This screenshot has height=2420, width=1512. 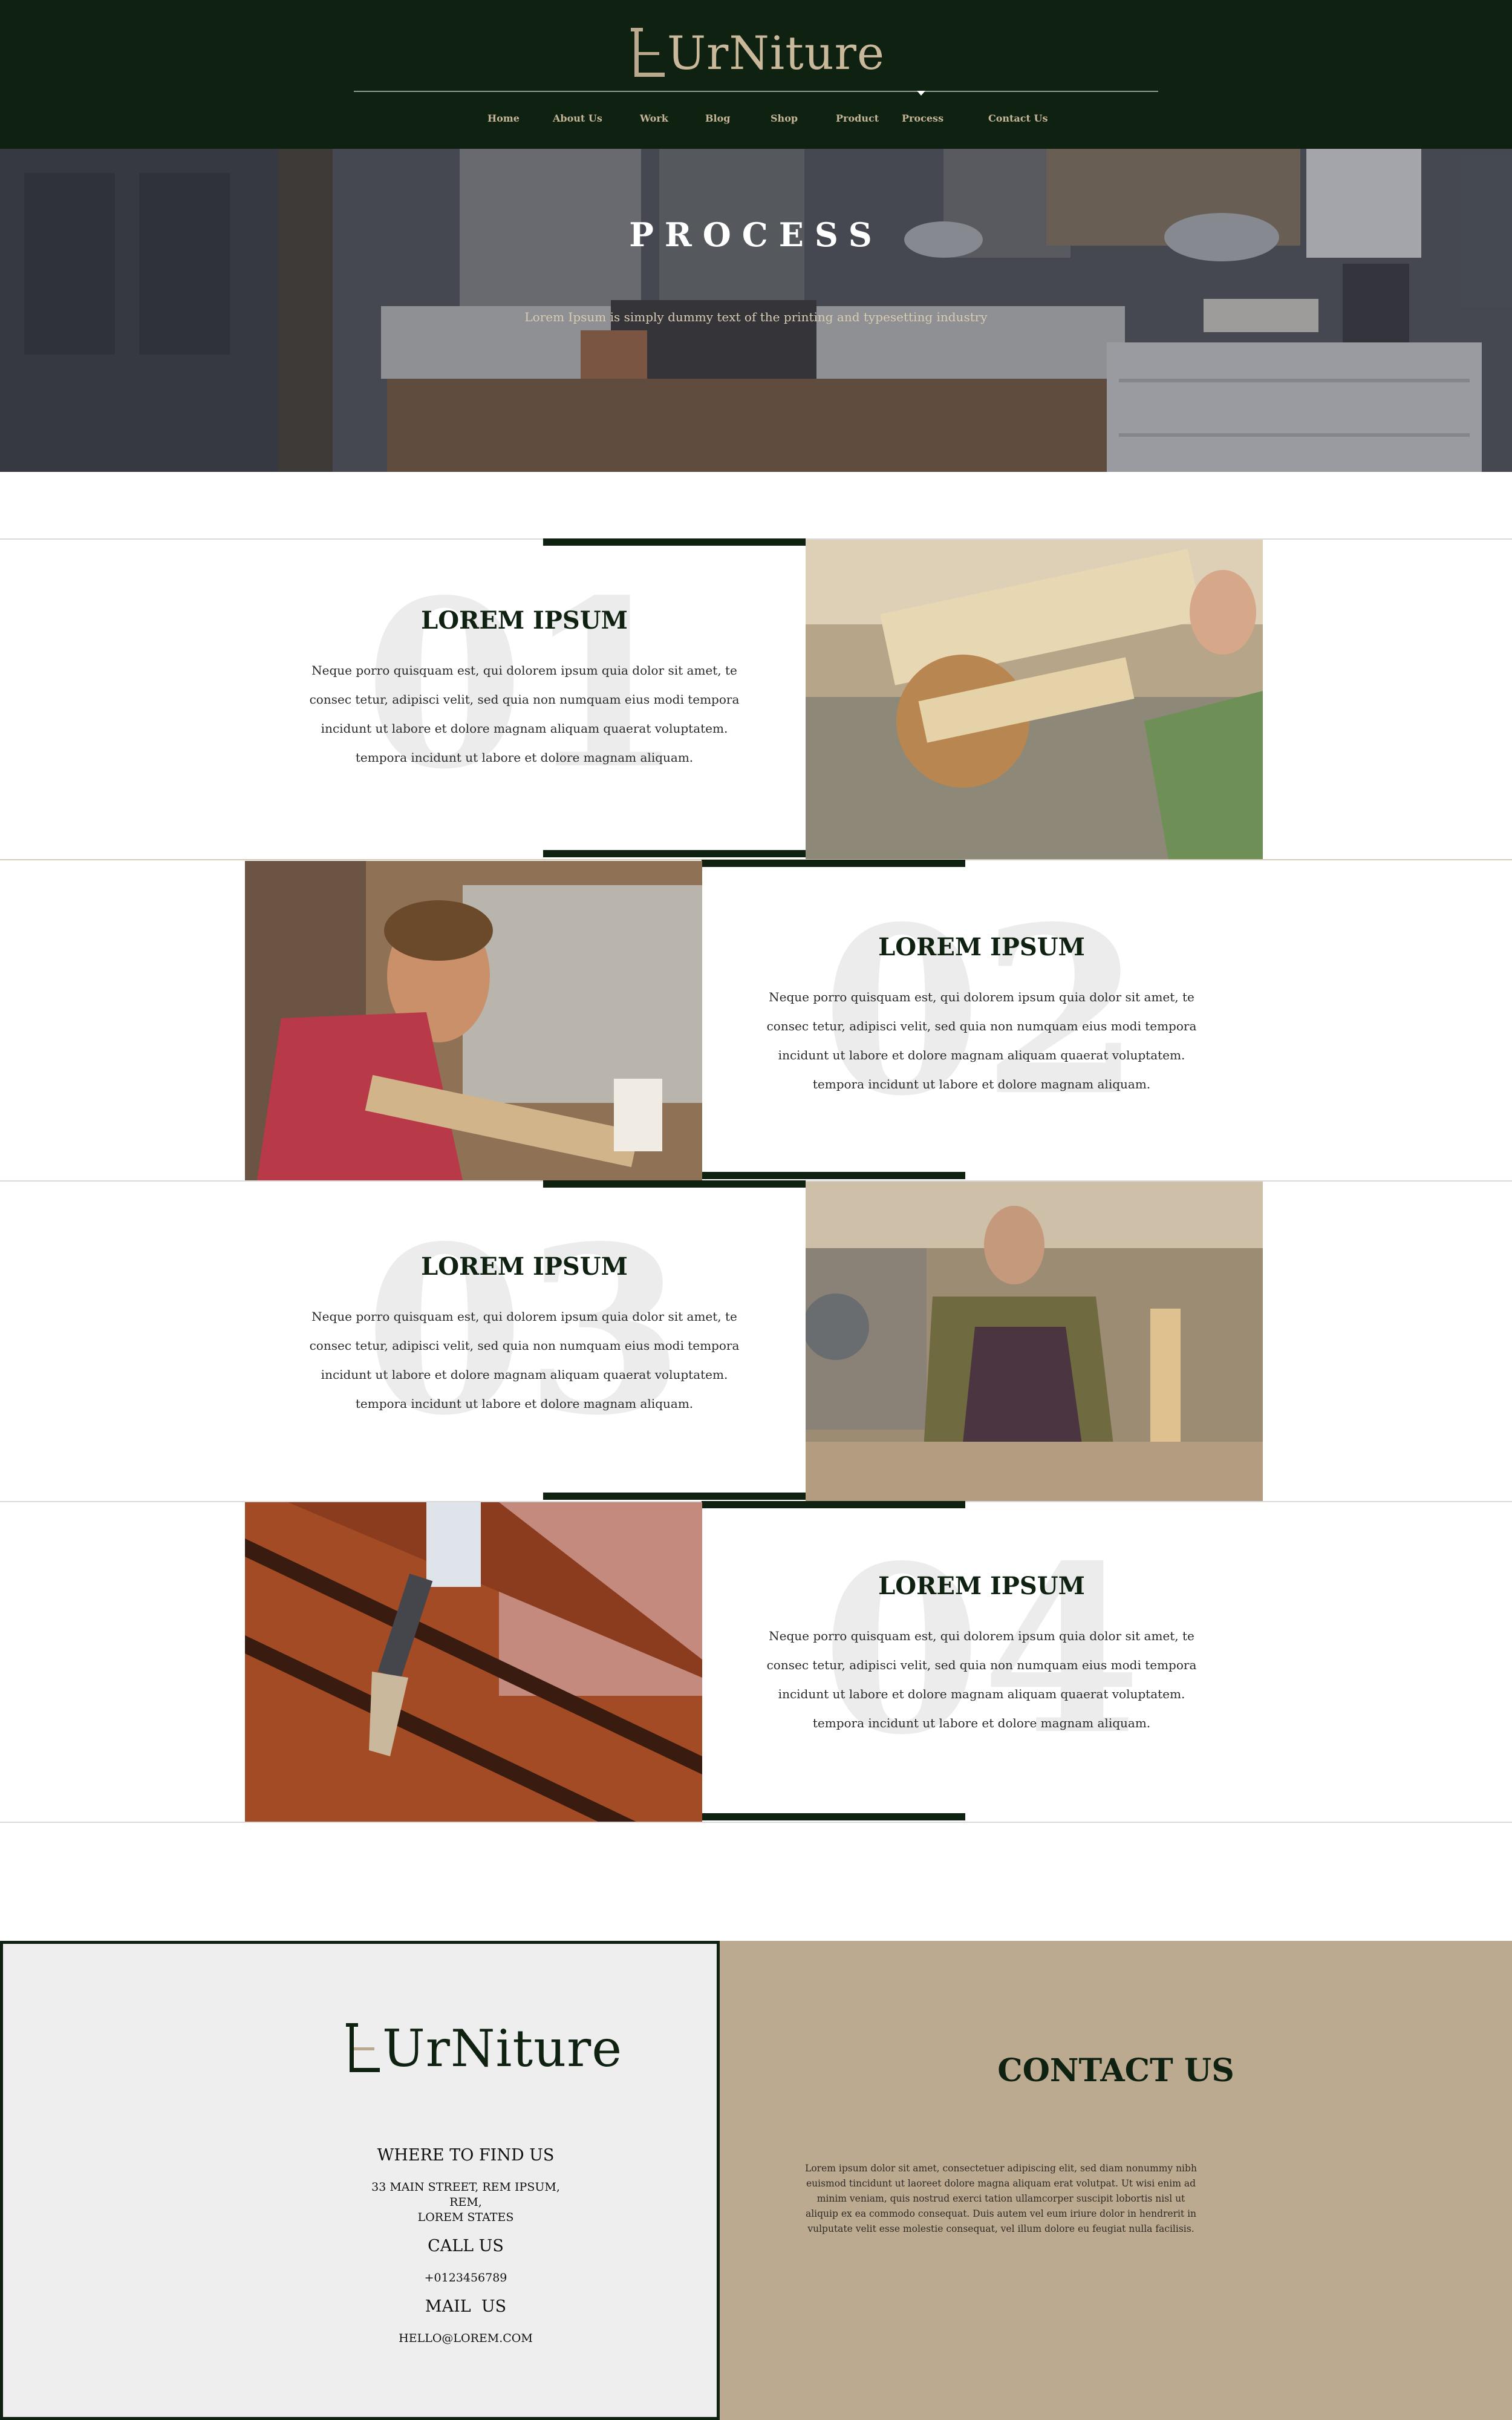 What do you see at coordinates (654, 118) in the screenshot?
I see `nav-work: Work` at bounding box center [654, 118].